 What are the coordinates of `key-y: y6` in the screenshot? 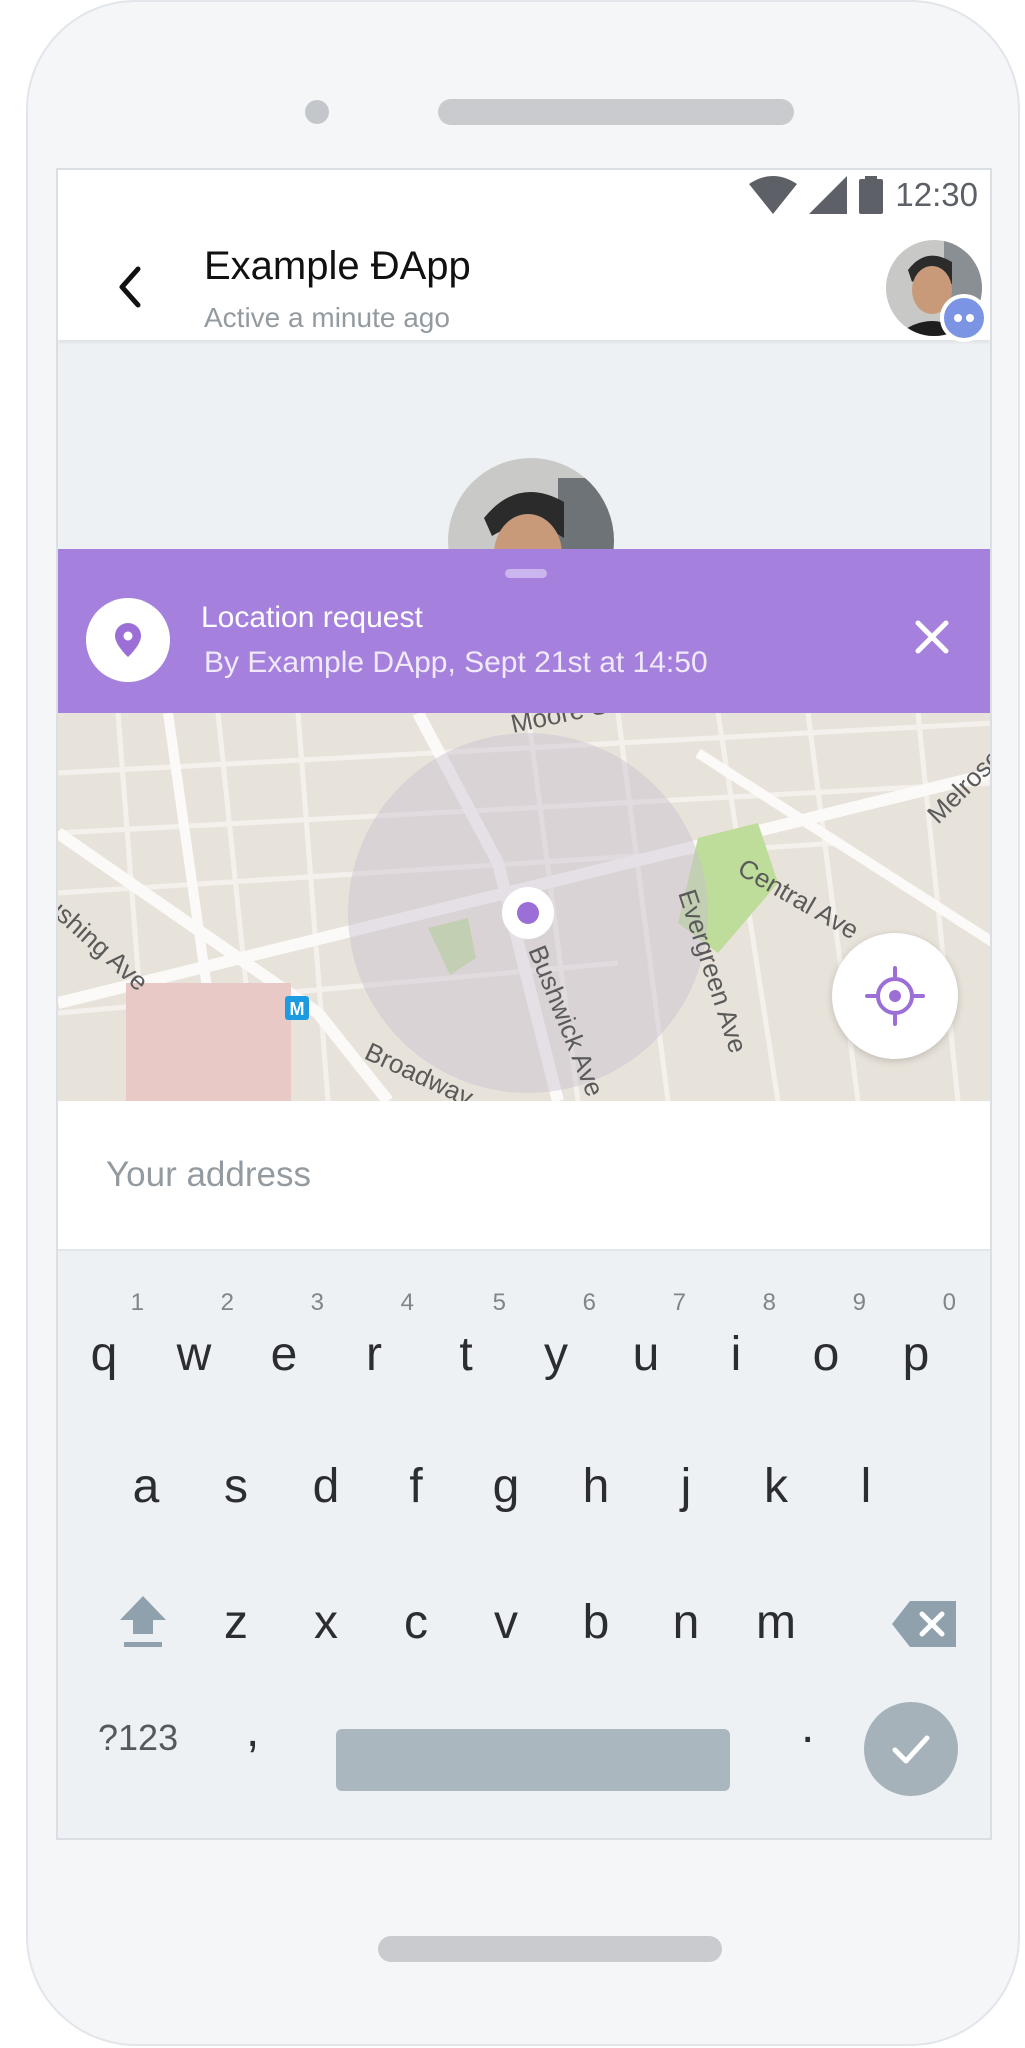 It's located at (556, 1348).